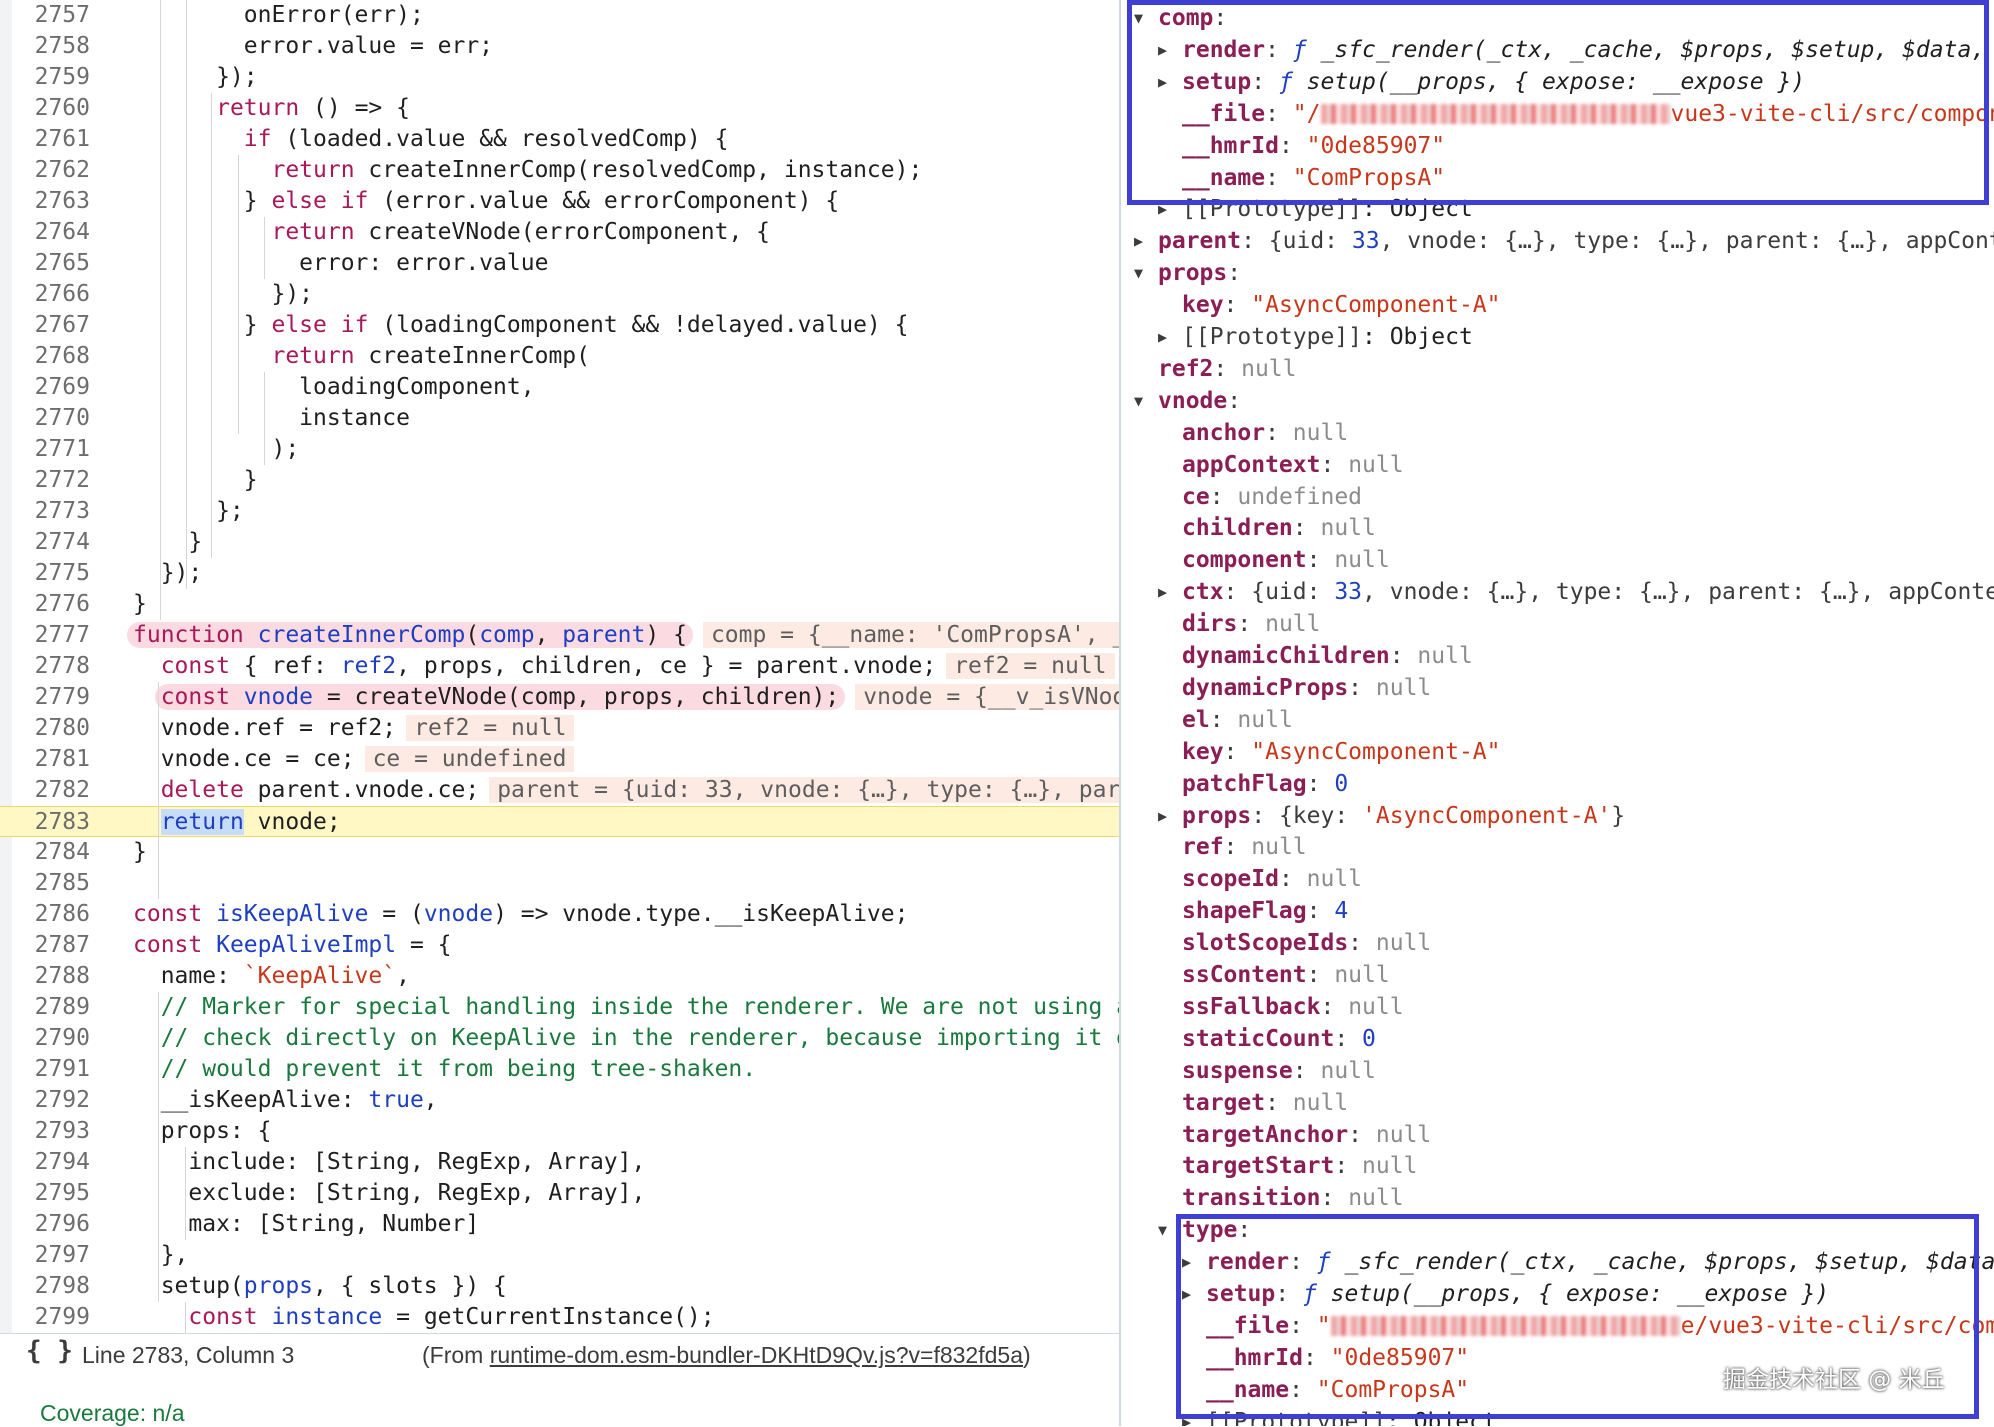 The image size is (1994, 1427). Describe the element at coordinates (559, 511) in the screenshot. I see `code-line: 2773 };` at that location.